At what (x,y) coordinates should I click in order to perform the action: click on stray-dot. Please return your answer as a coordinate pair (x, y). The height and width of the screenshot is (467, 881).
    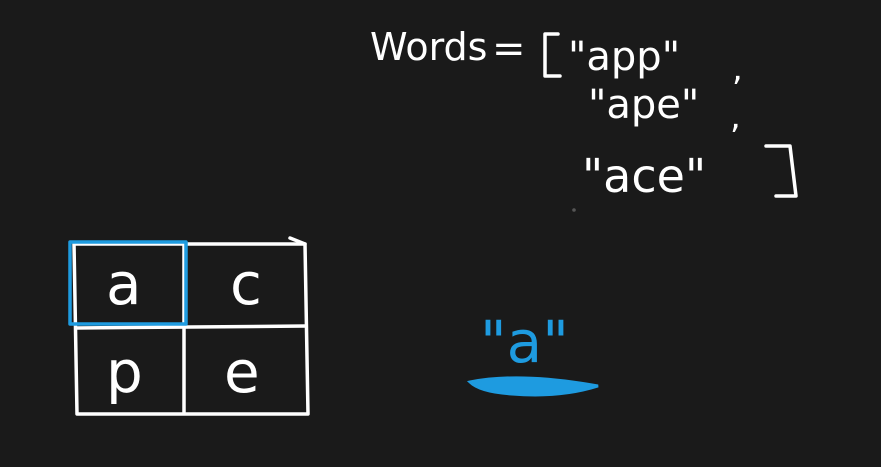
    Looking at the image, I should click on (574, 210).